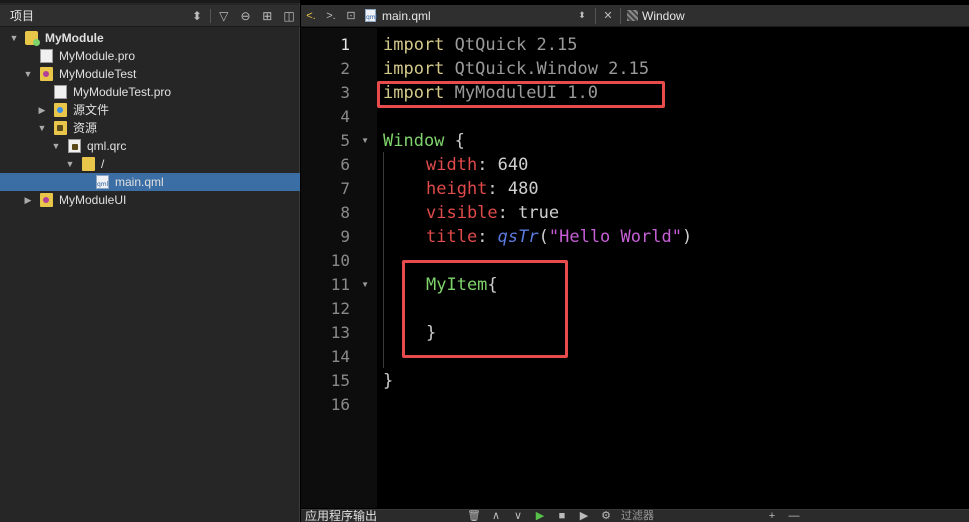 Image resolution: width=969 pixels, height=522 pixels. I want to click on settings-gear-icon: ⚙, so click(606, 516).